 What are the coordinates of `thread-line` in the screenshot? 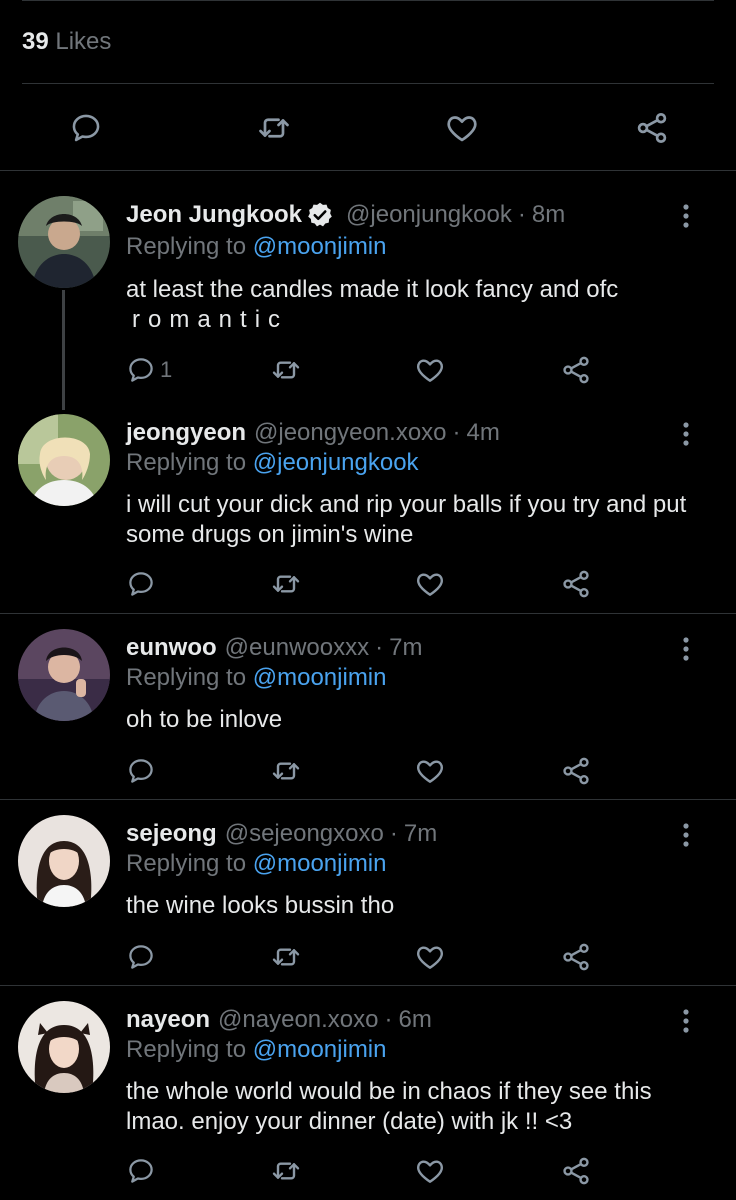 It's located at (63, 350).